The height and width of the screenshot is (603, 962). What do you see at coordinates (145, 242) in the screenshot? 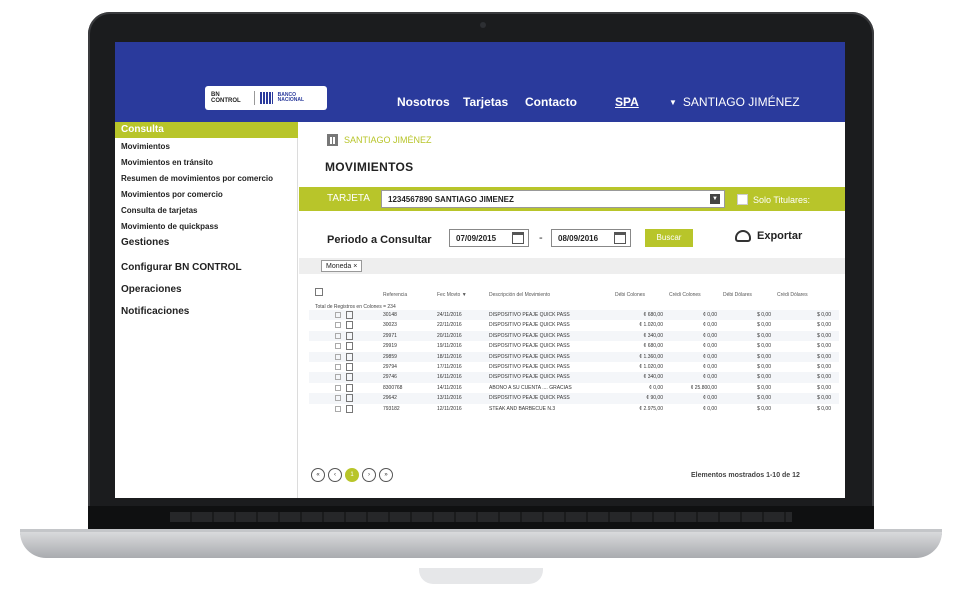
I see `sidebar-item-gestiones: Gestiones` at bounding box center [145, 242].